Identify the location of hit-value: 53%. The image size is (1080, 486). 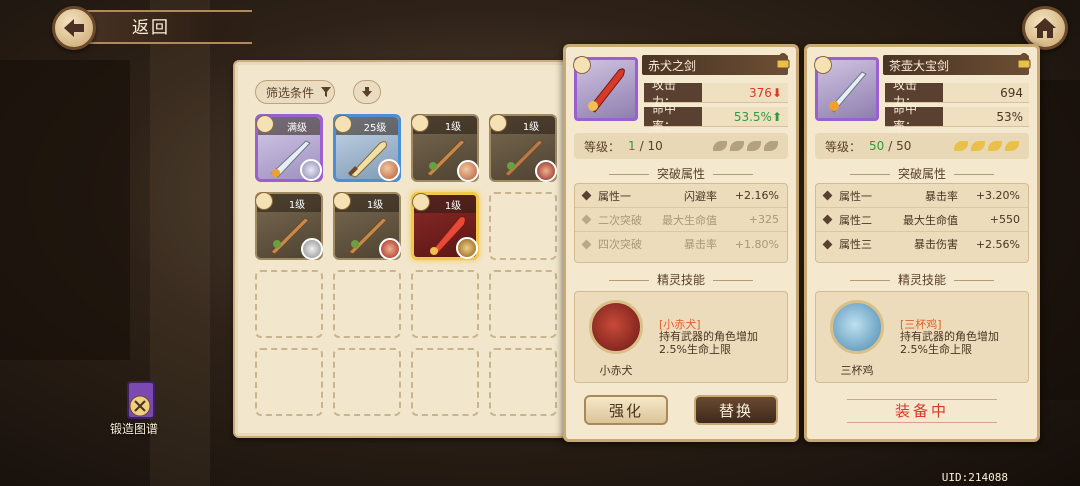
(1009, 116).